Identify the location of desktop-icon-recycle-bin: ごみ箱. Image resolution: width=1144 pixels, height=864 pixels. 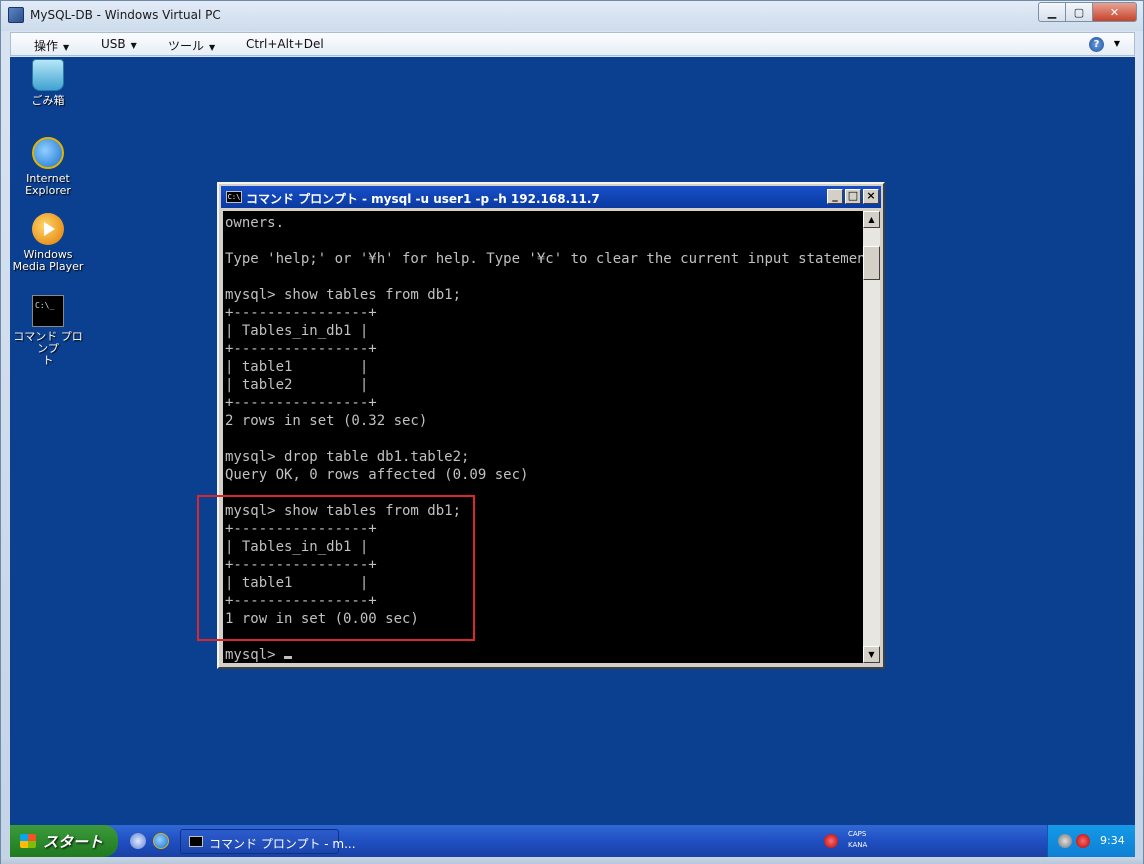
(49, 83).